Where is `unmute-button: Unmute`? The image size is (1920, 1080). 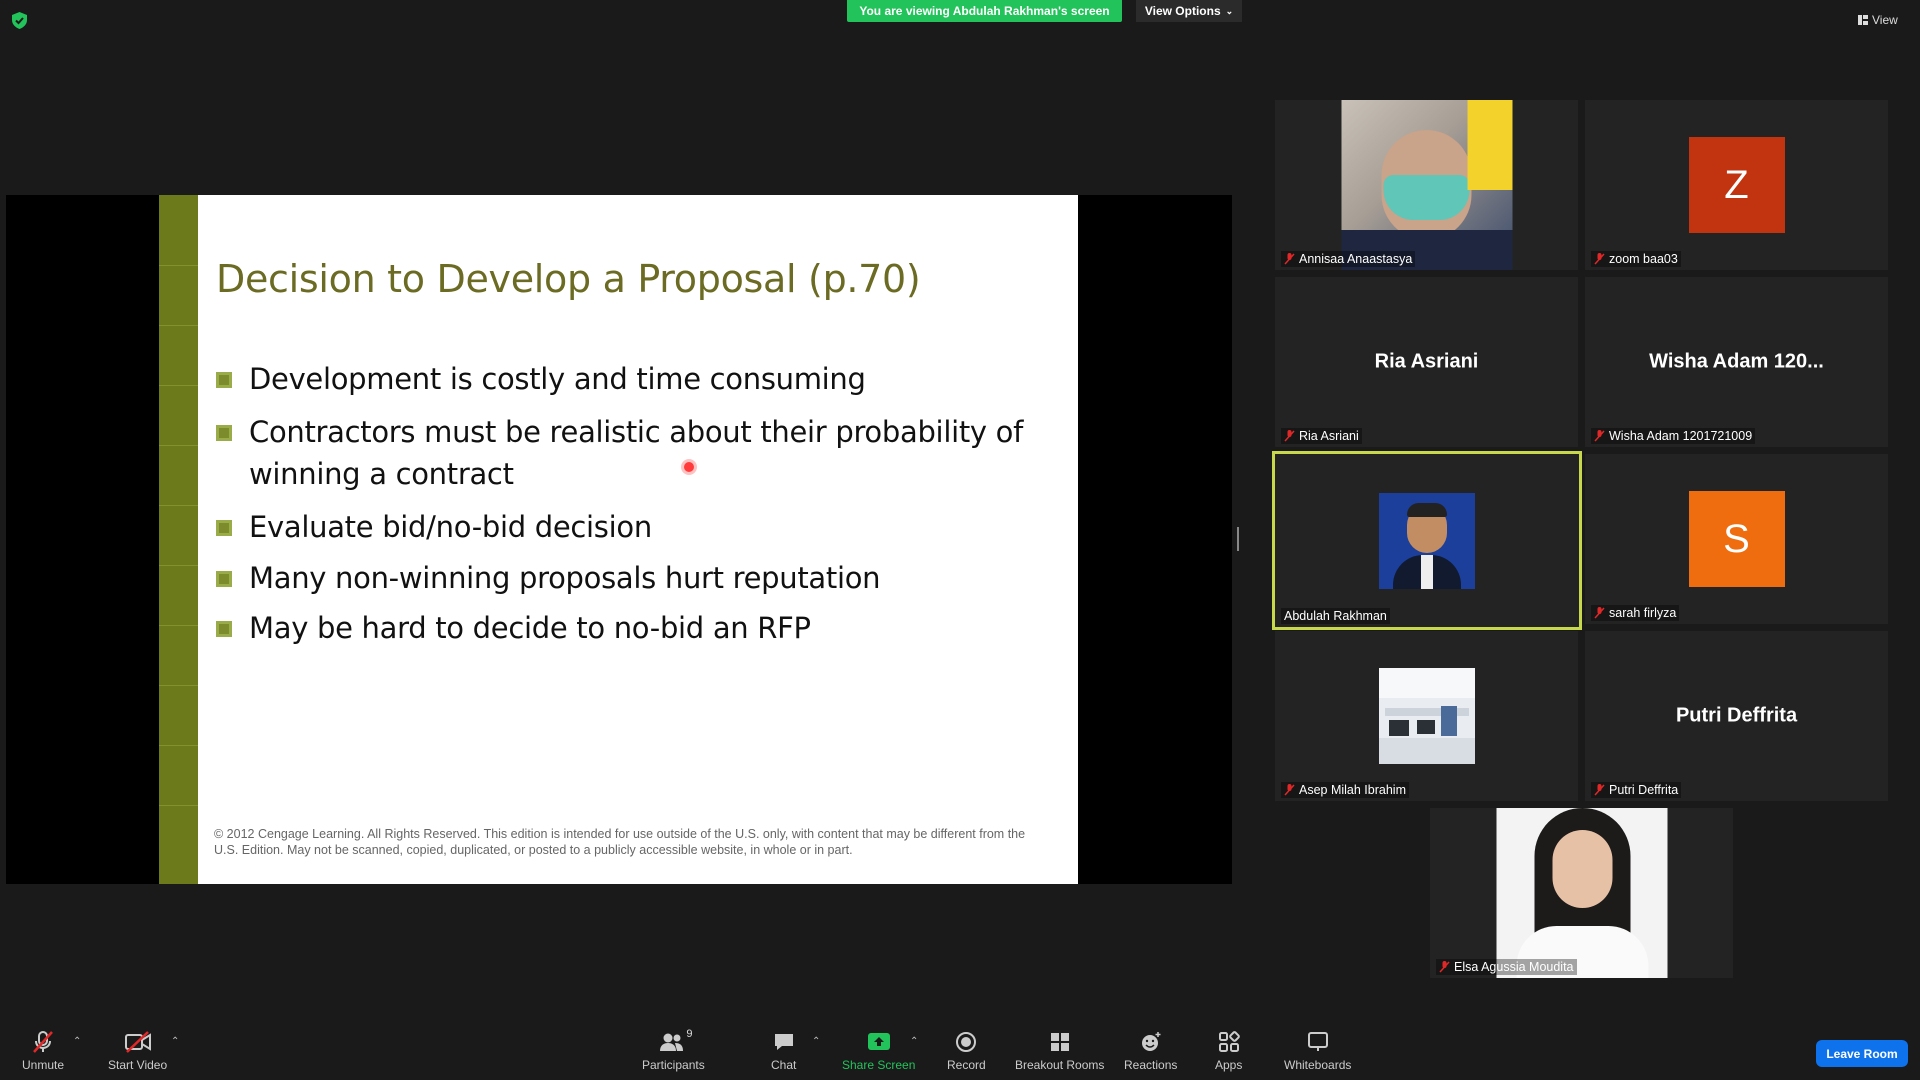 unmute-button: Unmute is located at coordinates (43, 1051).